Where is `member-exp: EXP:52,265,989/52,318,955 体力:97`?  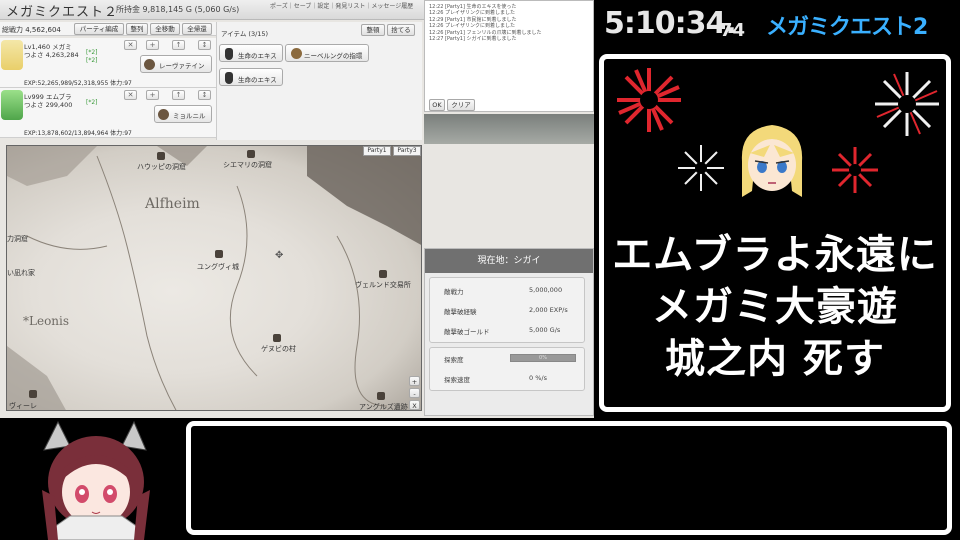
member-exp: EXP:52,265,989/52,318,955 体力:97 is located at coordinates (78, 83).